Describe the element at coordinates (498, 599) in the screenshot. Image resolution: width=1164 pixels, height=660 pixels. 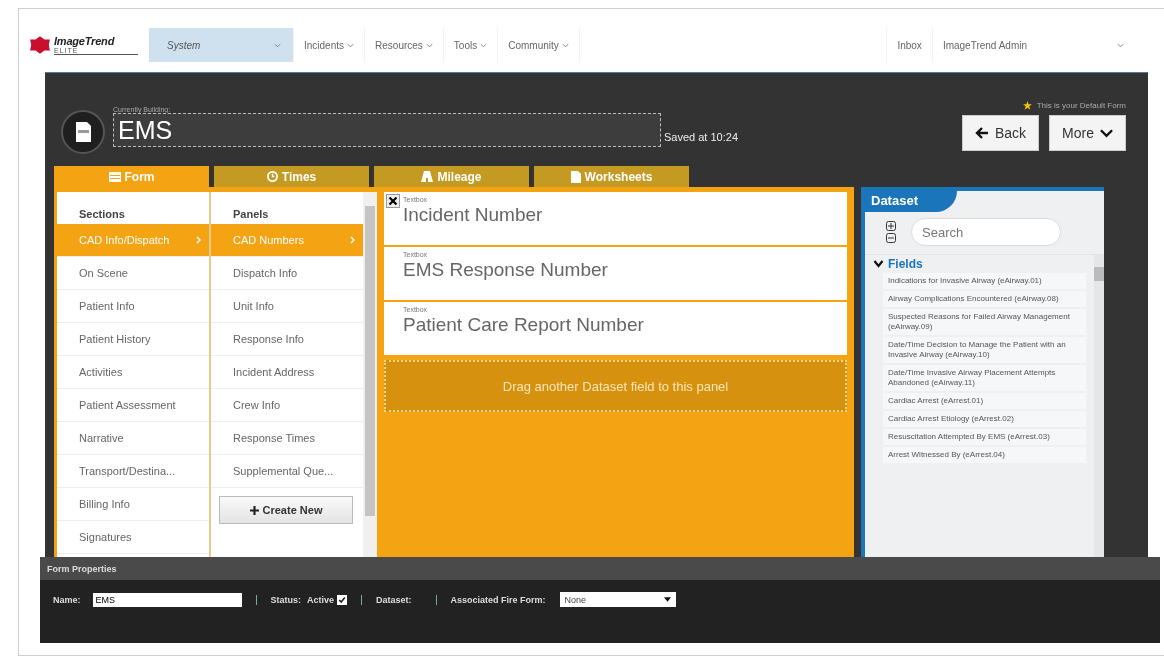
I see `field-label: Associated Fire Form:` at that location.